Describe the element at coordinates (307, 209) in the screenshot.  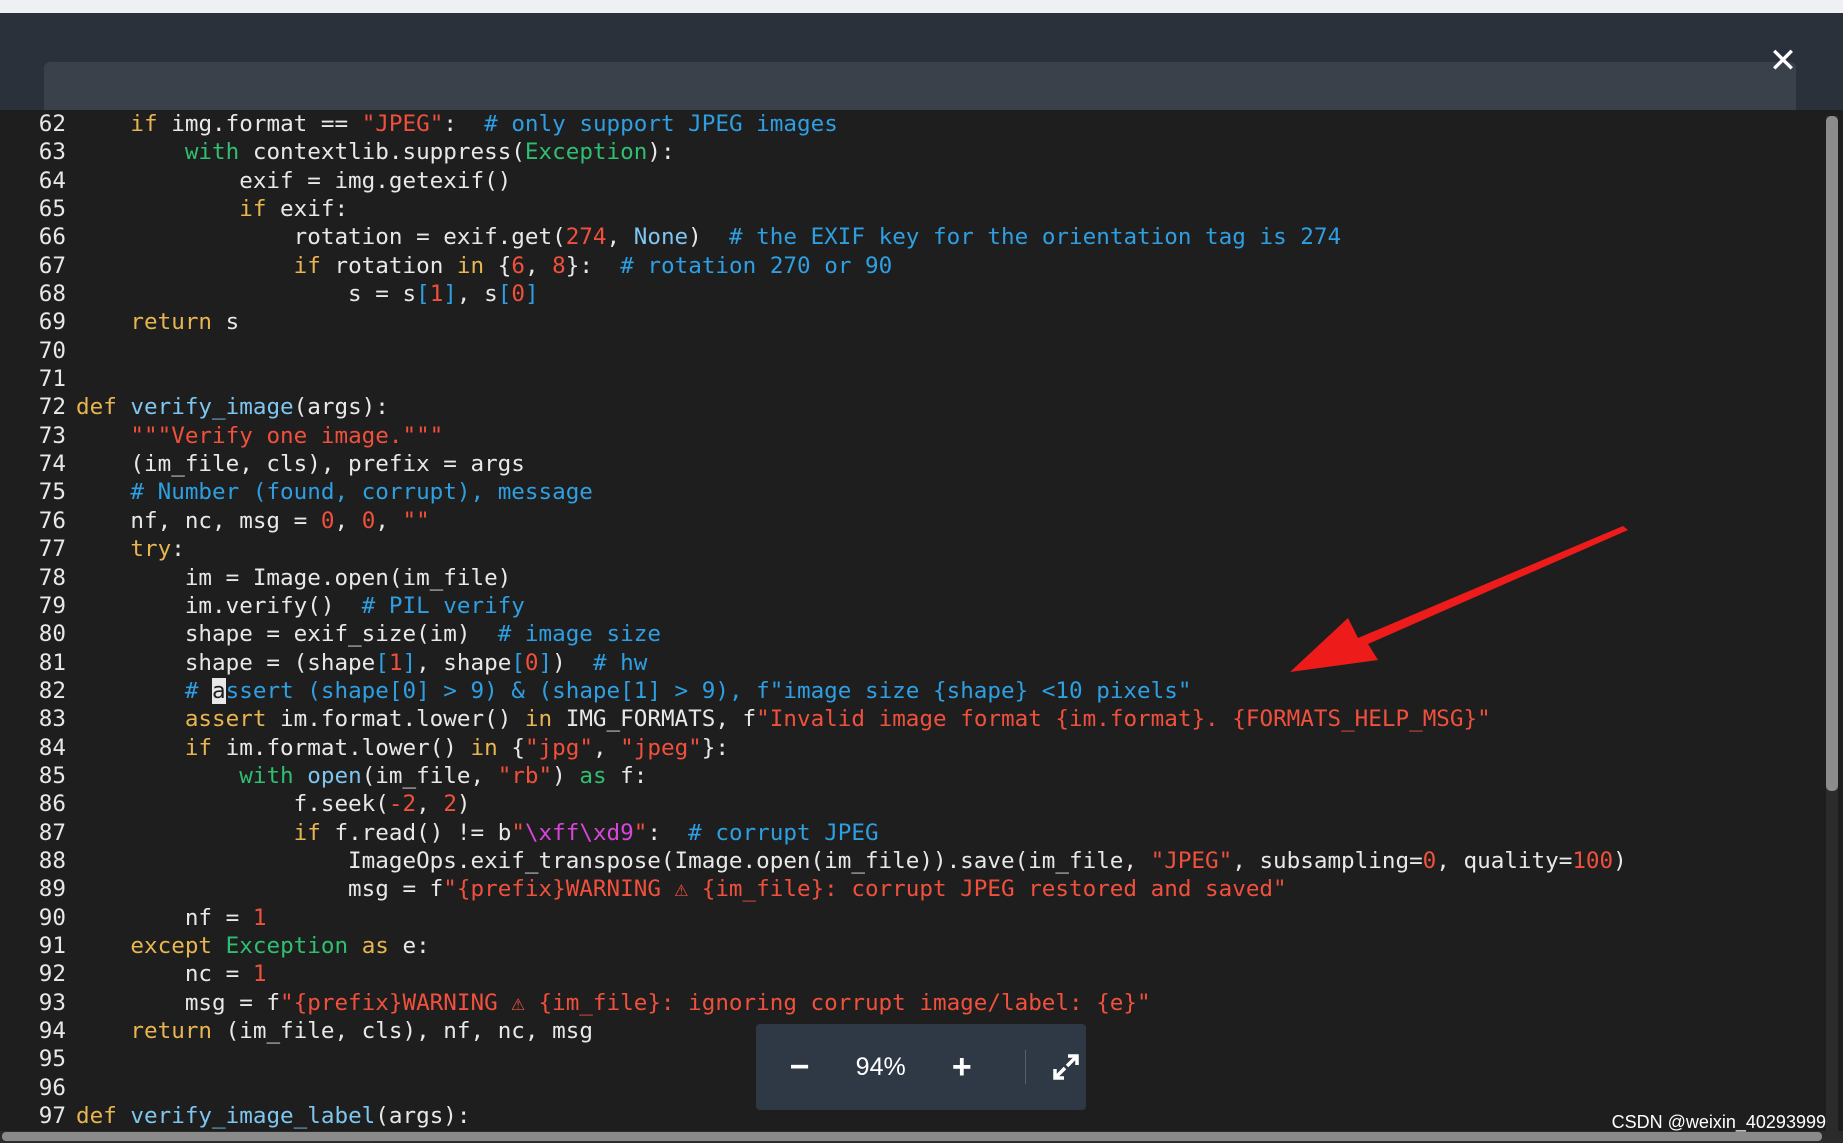
I see `code-token: exif:` at that location.